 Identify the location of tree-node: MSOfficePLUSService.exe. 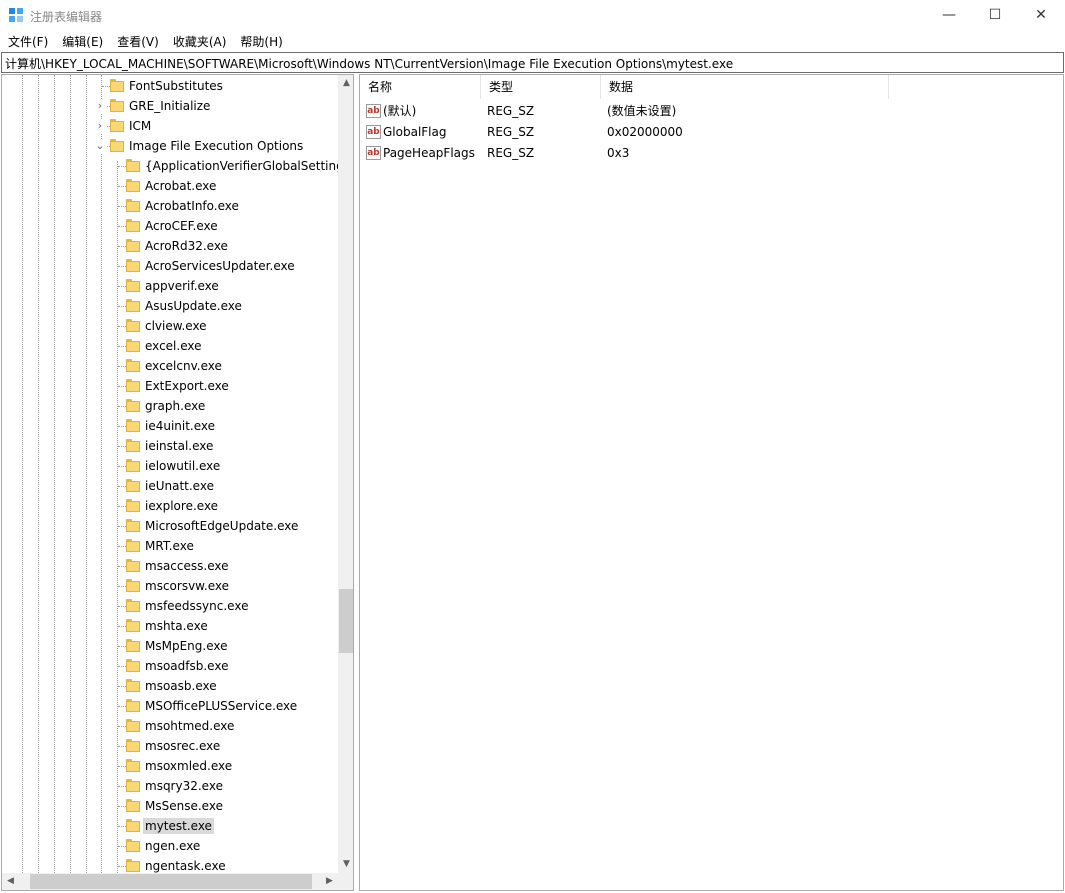
(170, 706).